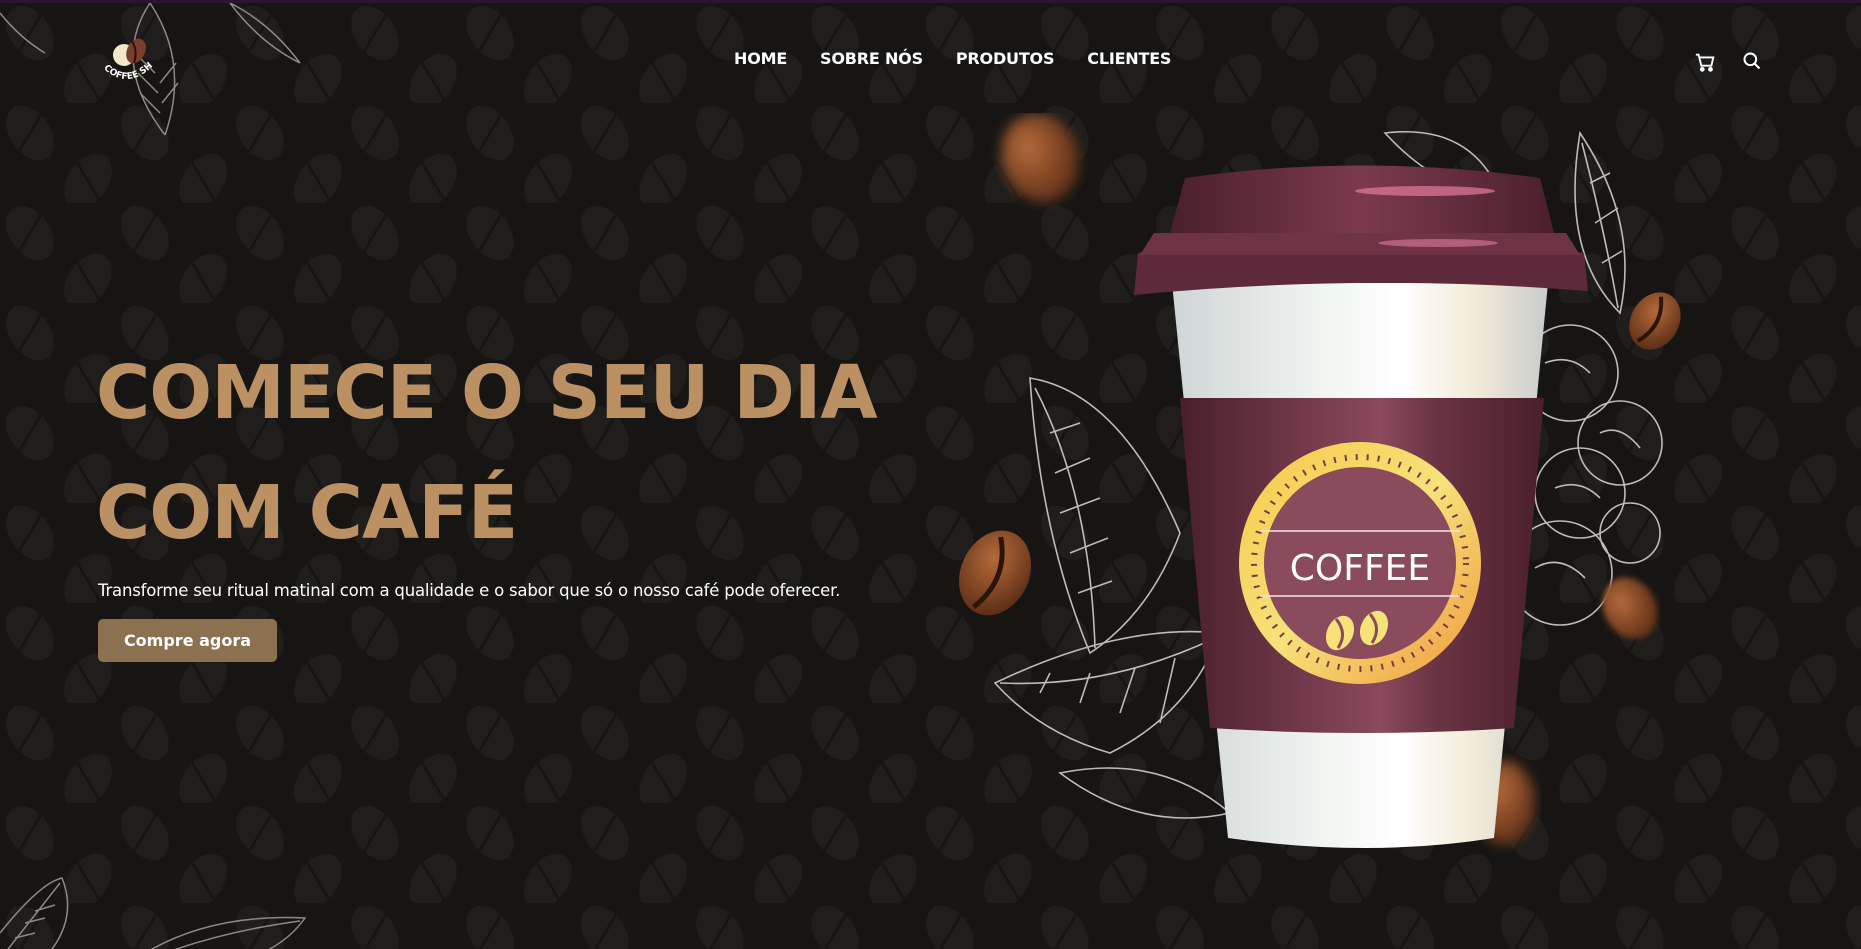 Image resolution: width=1861 pixels, height=949 pixels. I want to click on buy-now-button: Compre agora, so click(187, 640).